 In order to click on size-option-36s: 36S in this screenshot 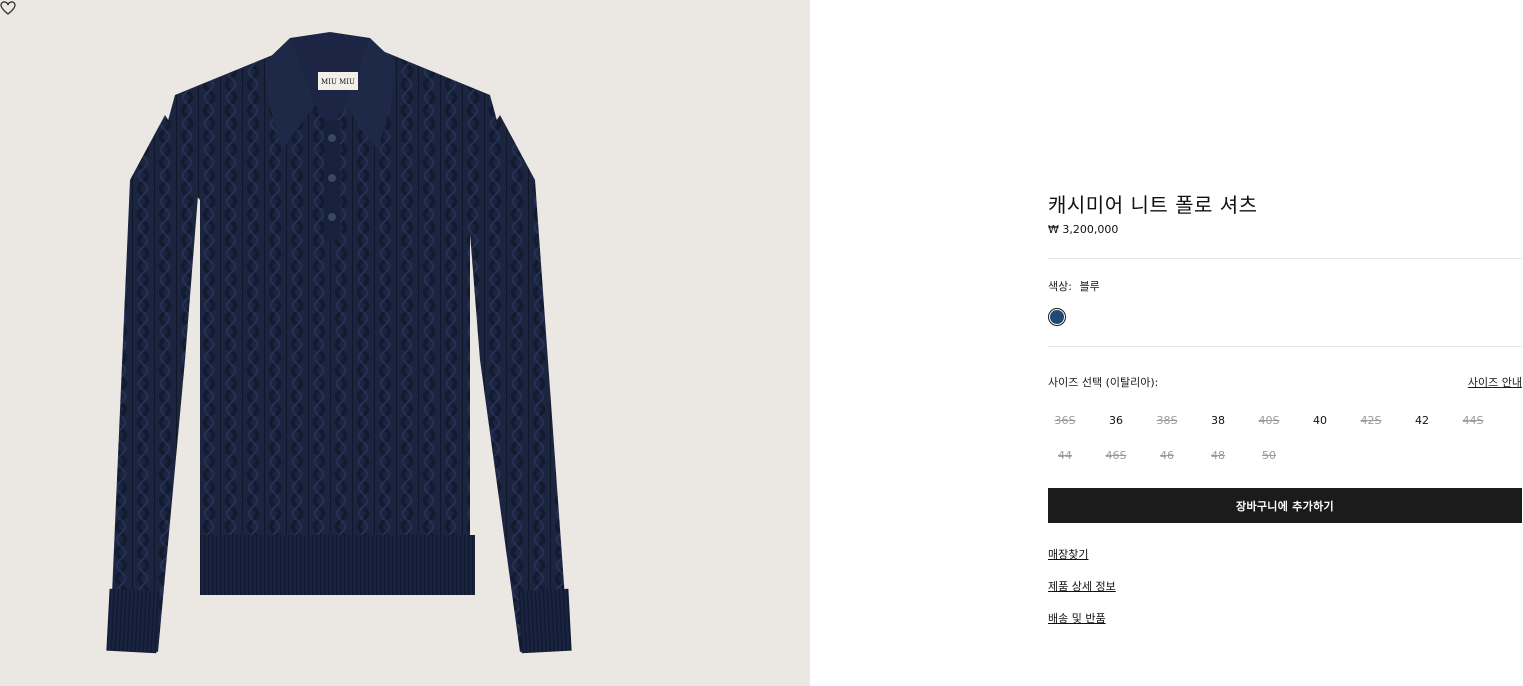, I will do `click(1065, 420)`.